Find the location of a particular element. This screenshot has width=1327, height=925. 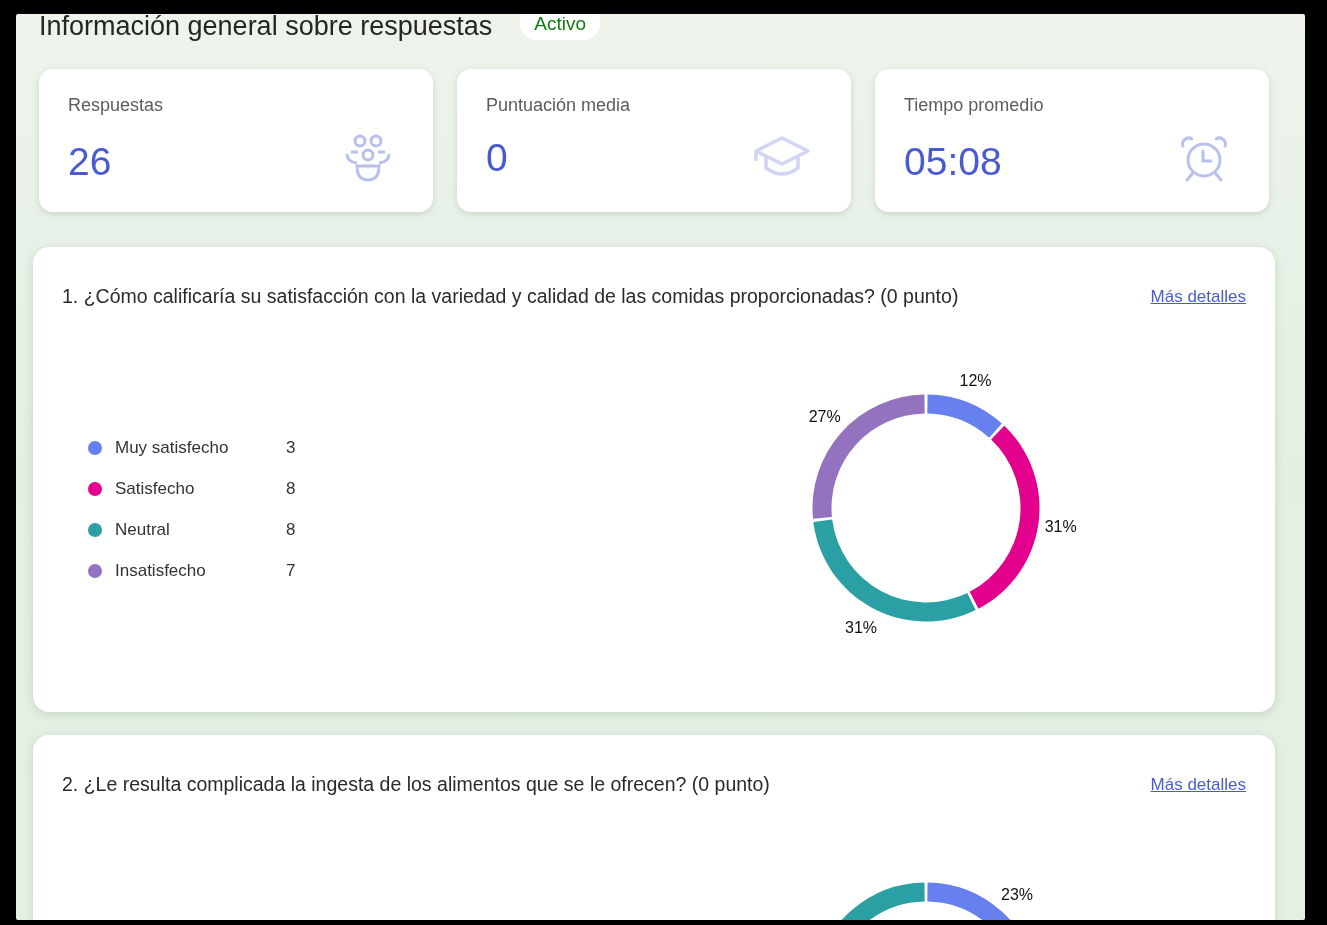

stat-label: Puntuación media is located at coordinates (558, 105).